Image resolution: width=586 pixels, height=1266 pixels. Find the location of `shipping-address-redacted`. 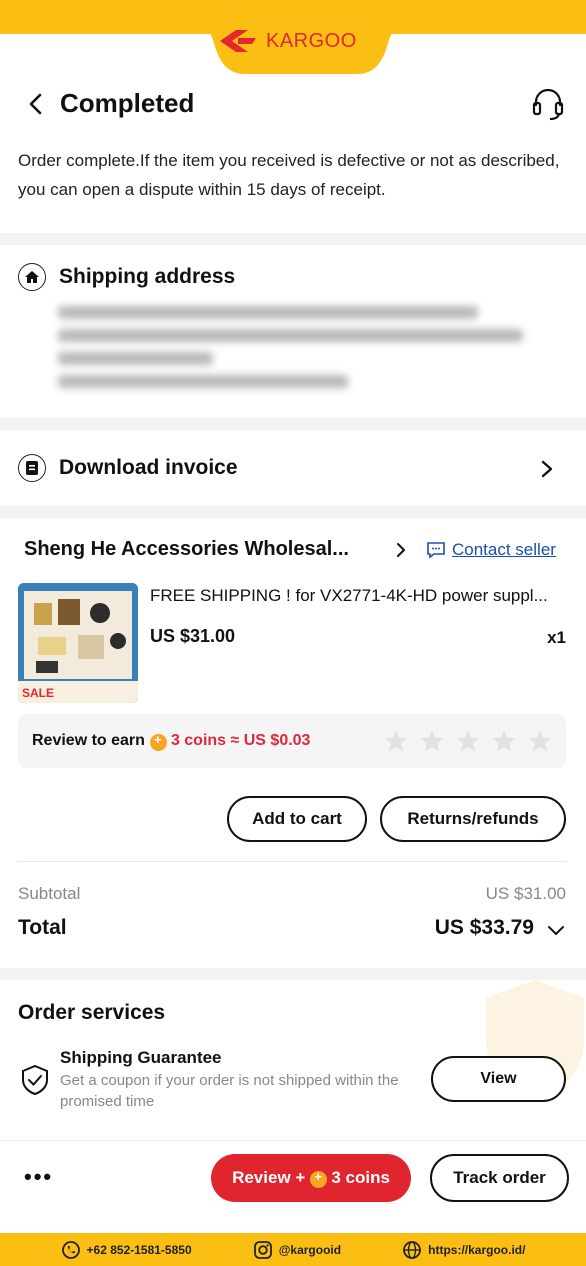

shipping-address-redacted is located at coordinates (293, 352).